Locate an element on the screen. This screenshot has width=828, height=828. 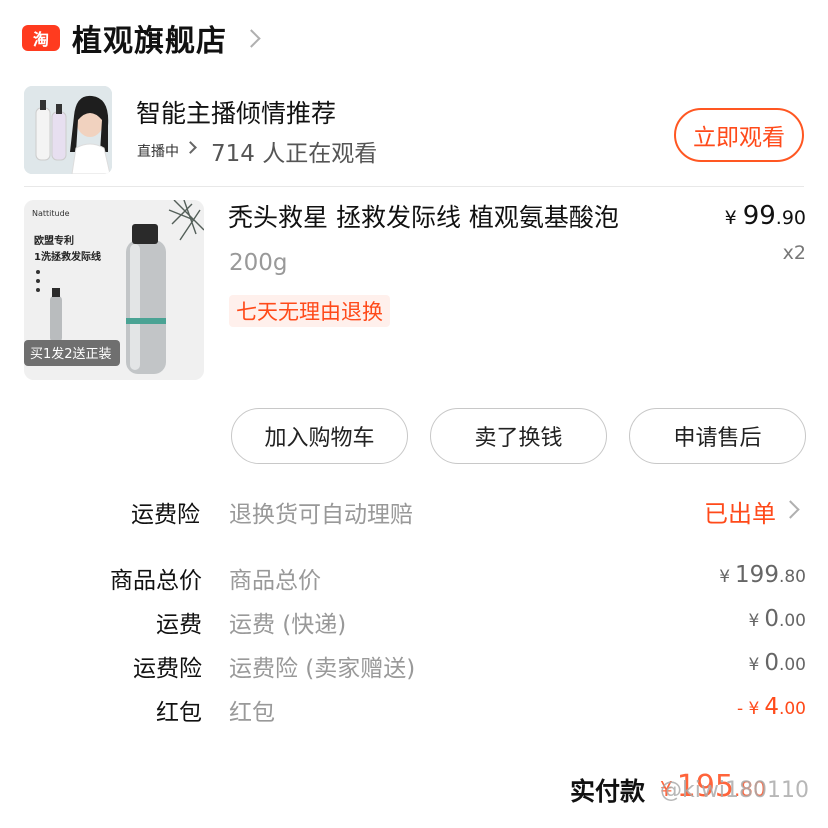
product-image: Nattitude 欧盟专利 1洗拯救发际线 买1发2送正装 is located at coordinates (114, 290).